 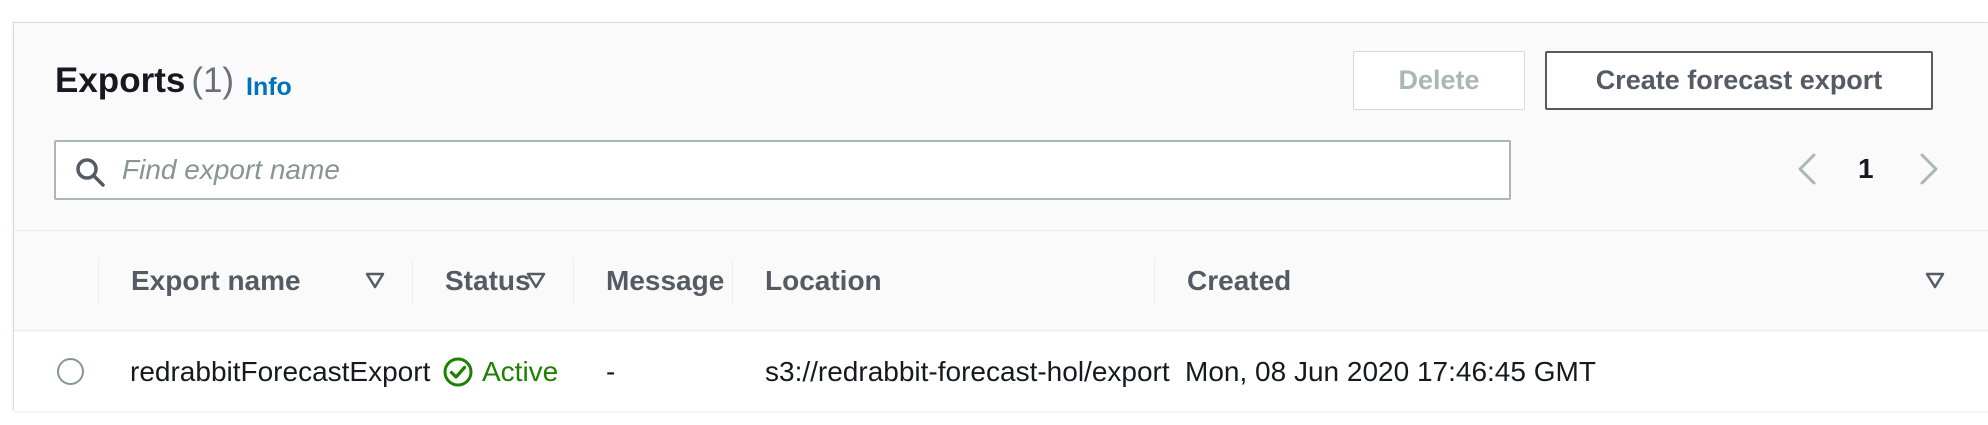 I want to click on row-select-radio, so click(x=70, y=371).